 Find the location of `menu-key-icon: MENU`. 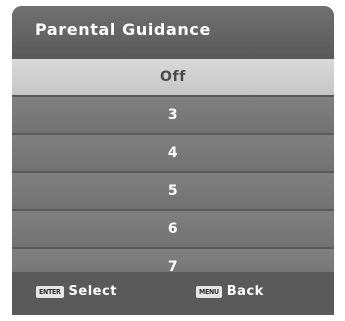

menu-key-icon: MENU is located at coordinates (209, 291).